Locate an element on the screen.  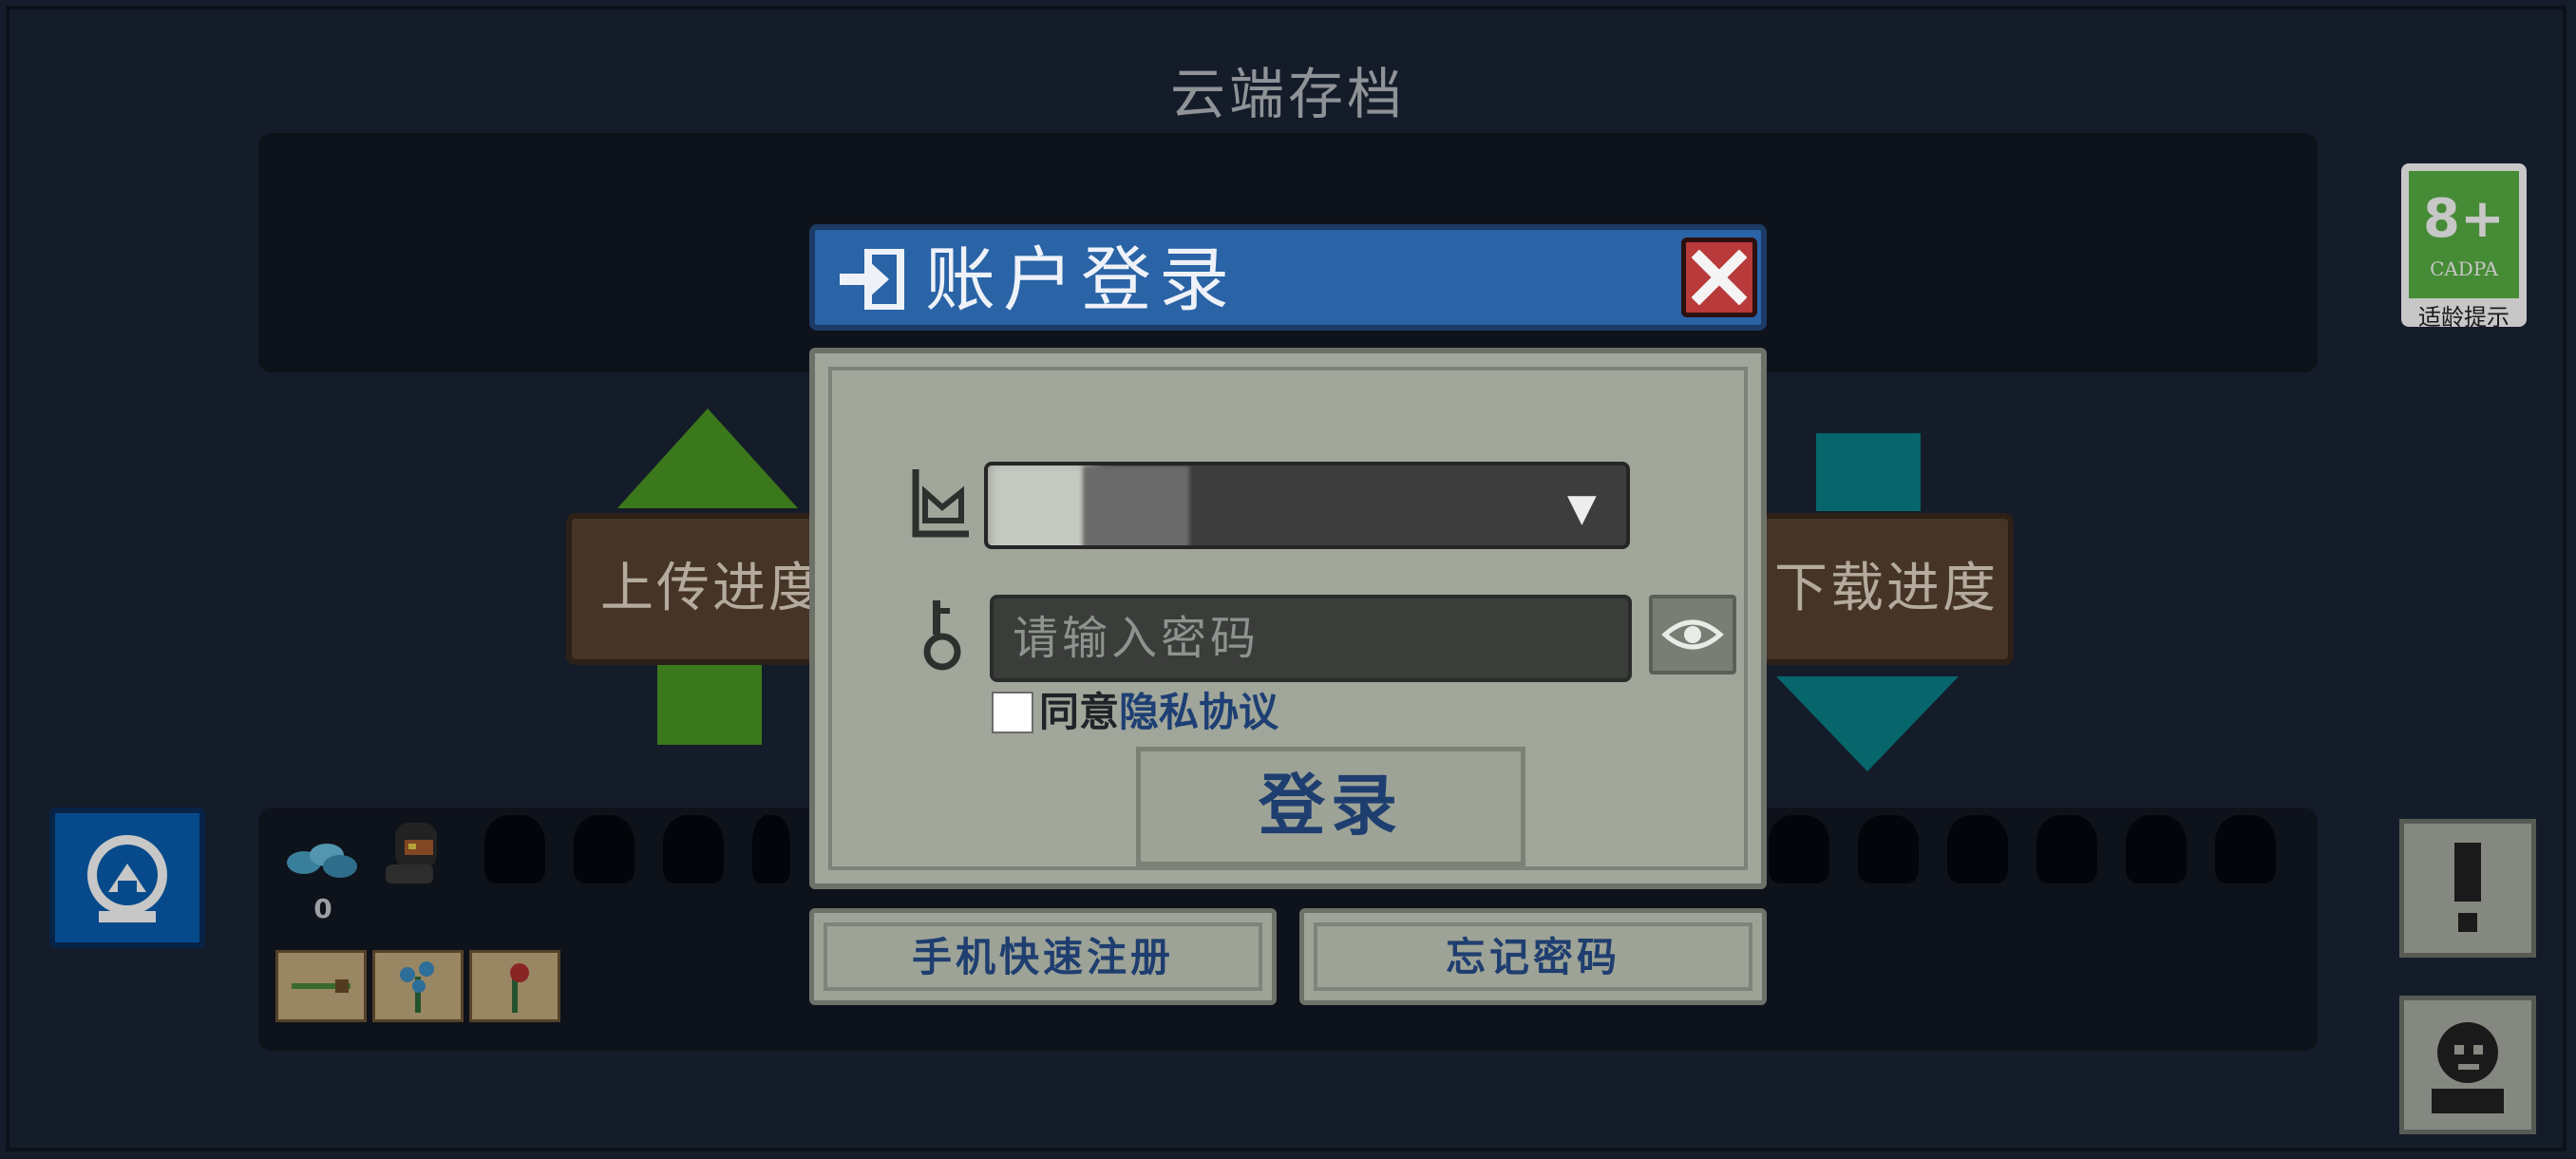
agree-prefix: 同意 is located at coordinates (1079, 712).